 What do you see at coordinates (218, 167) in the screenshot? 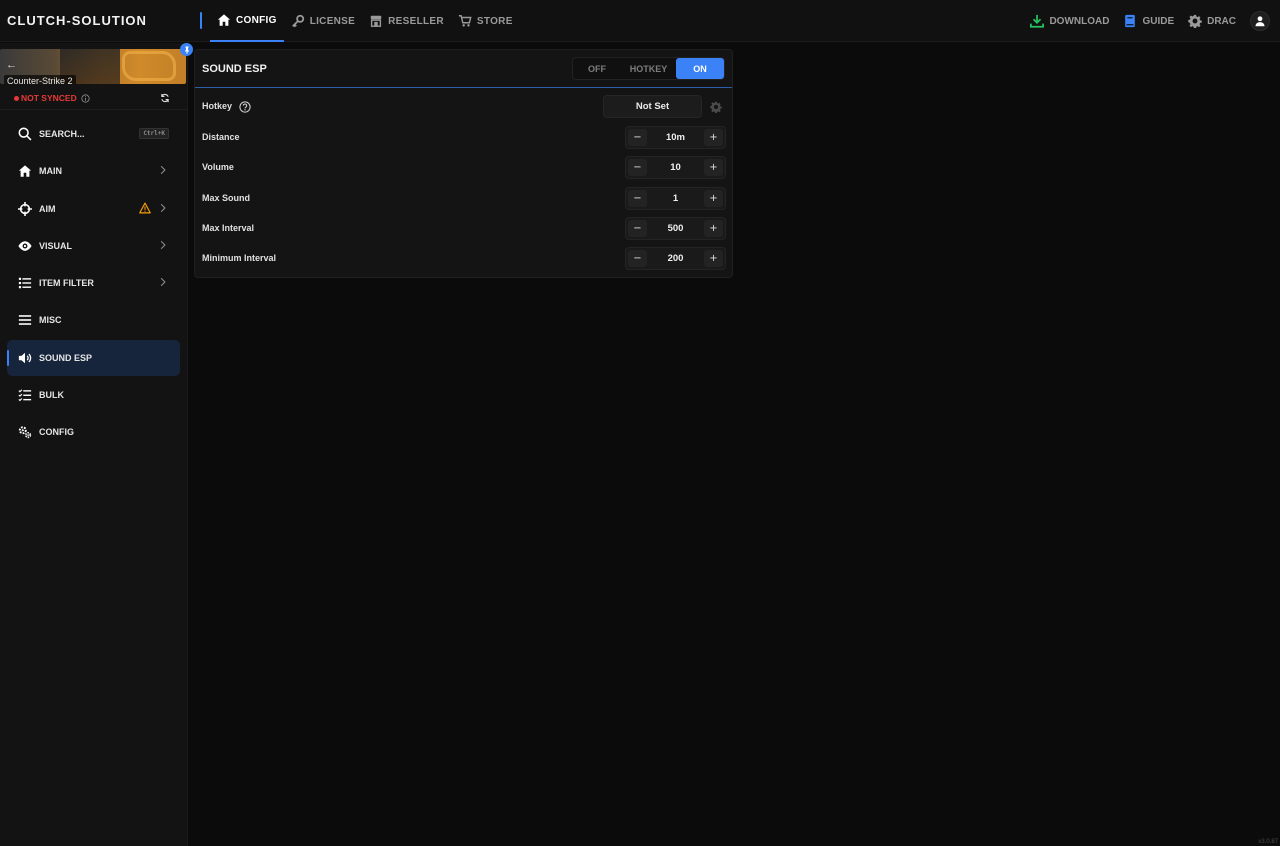
I see `setting-label: Volume` at bounding box center [218, 167].